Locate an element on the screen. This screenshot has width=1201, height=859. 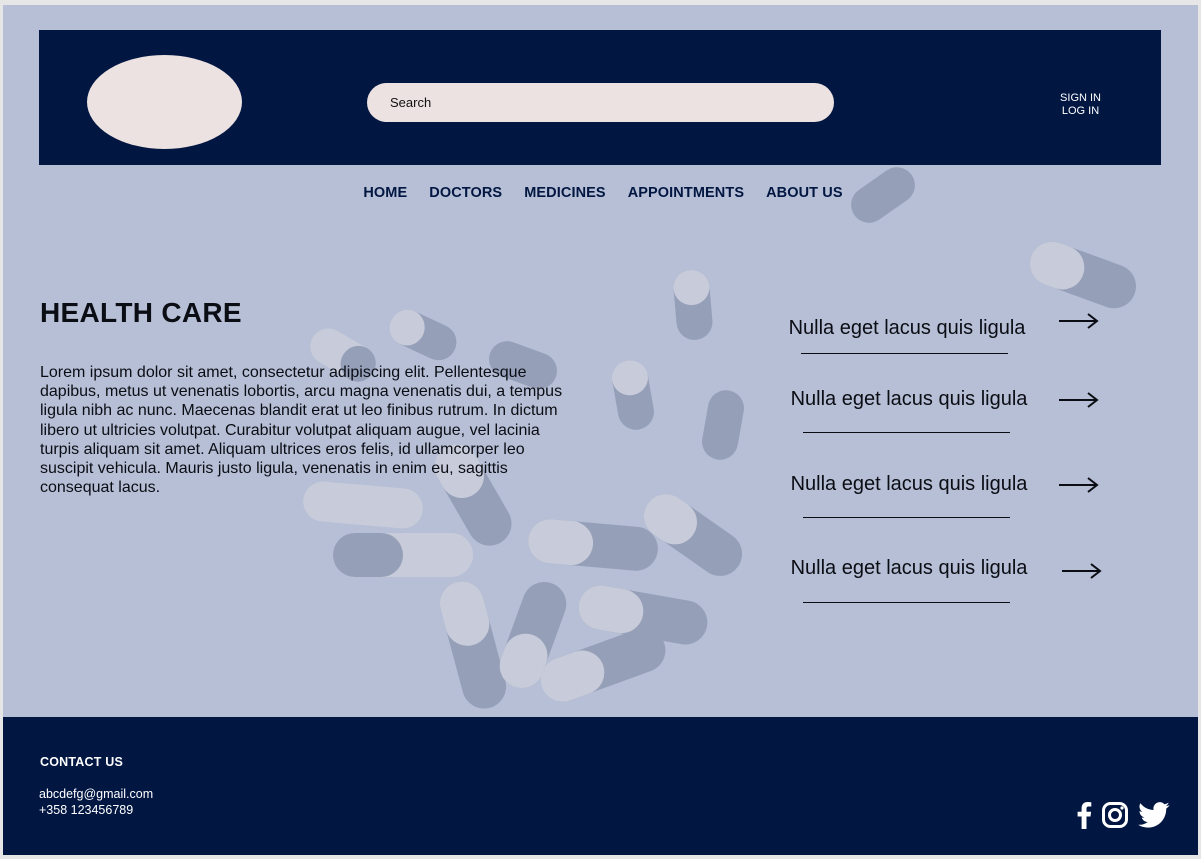
auth-links: SIGN IN LOG IN is located at coordinates (1080, 105).